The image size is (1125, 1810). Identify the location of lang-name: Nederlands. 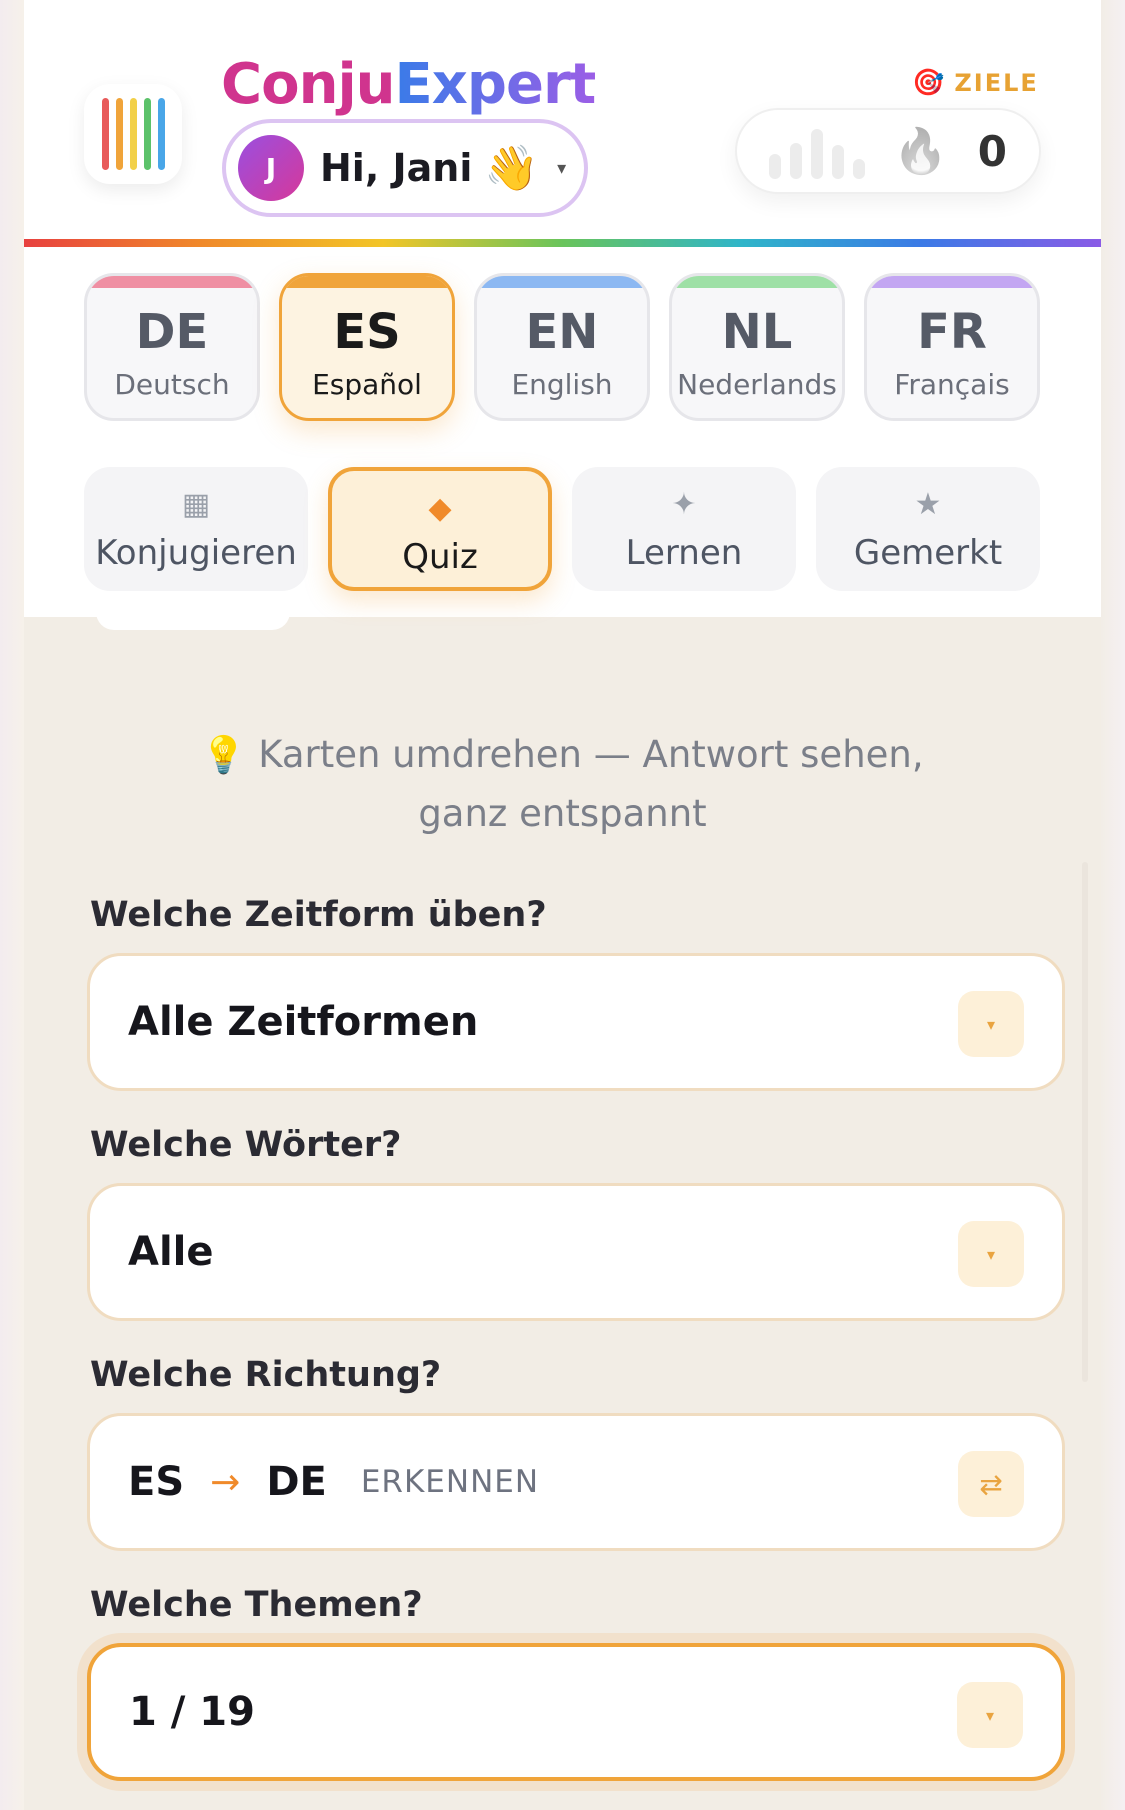
(757, 384).